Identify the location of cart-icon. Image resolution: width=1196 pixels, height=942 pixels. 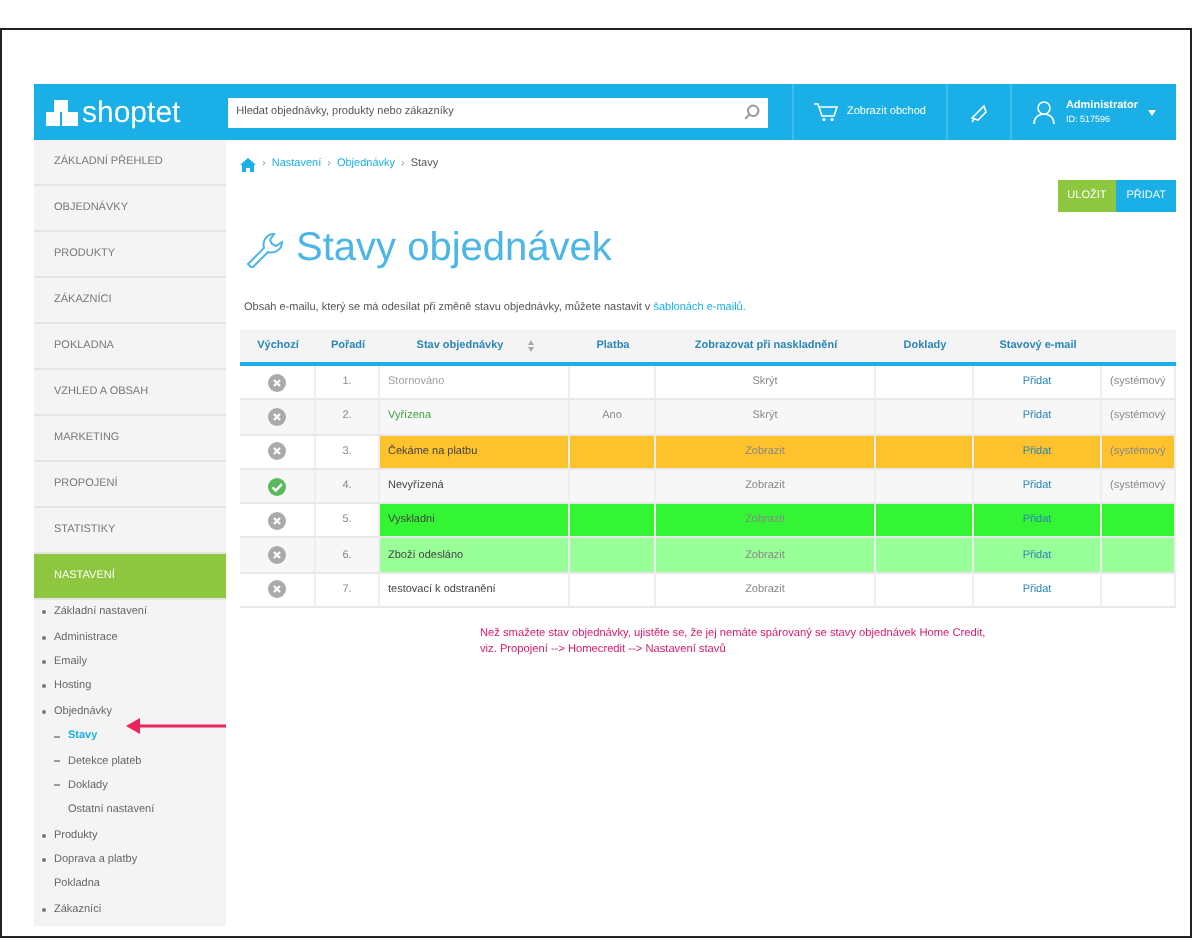
(825, 112).